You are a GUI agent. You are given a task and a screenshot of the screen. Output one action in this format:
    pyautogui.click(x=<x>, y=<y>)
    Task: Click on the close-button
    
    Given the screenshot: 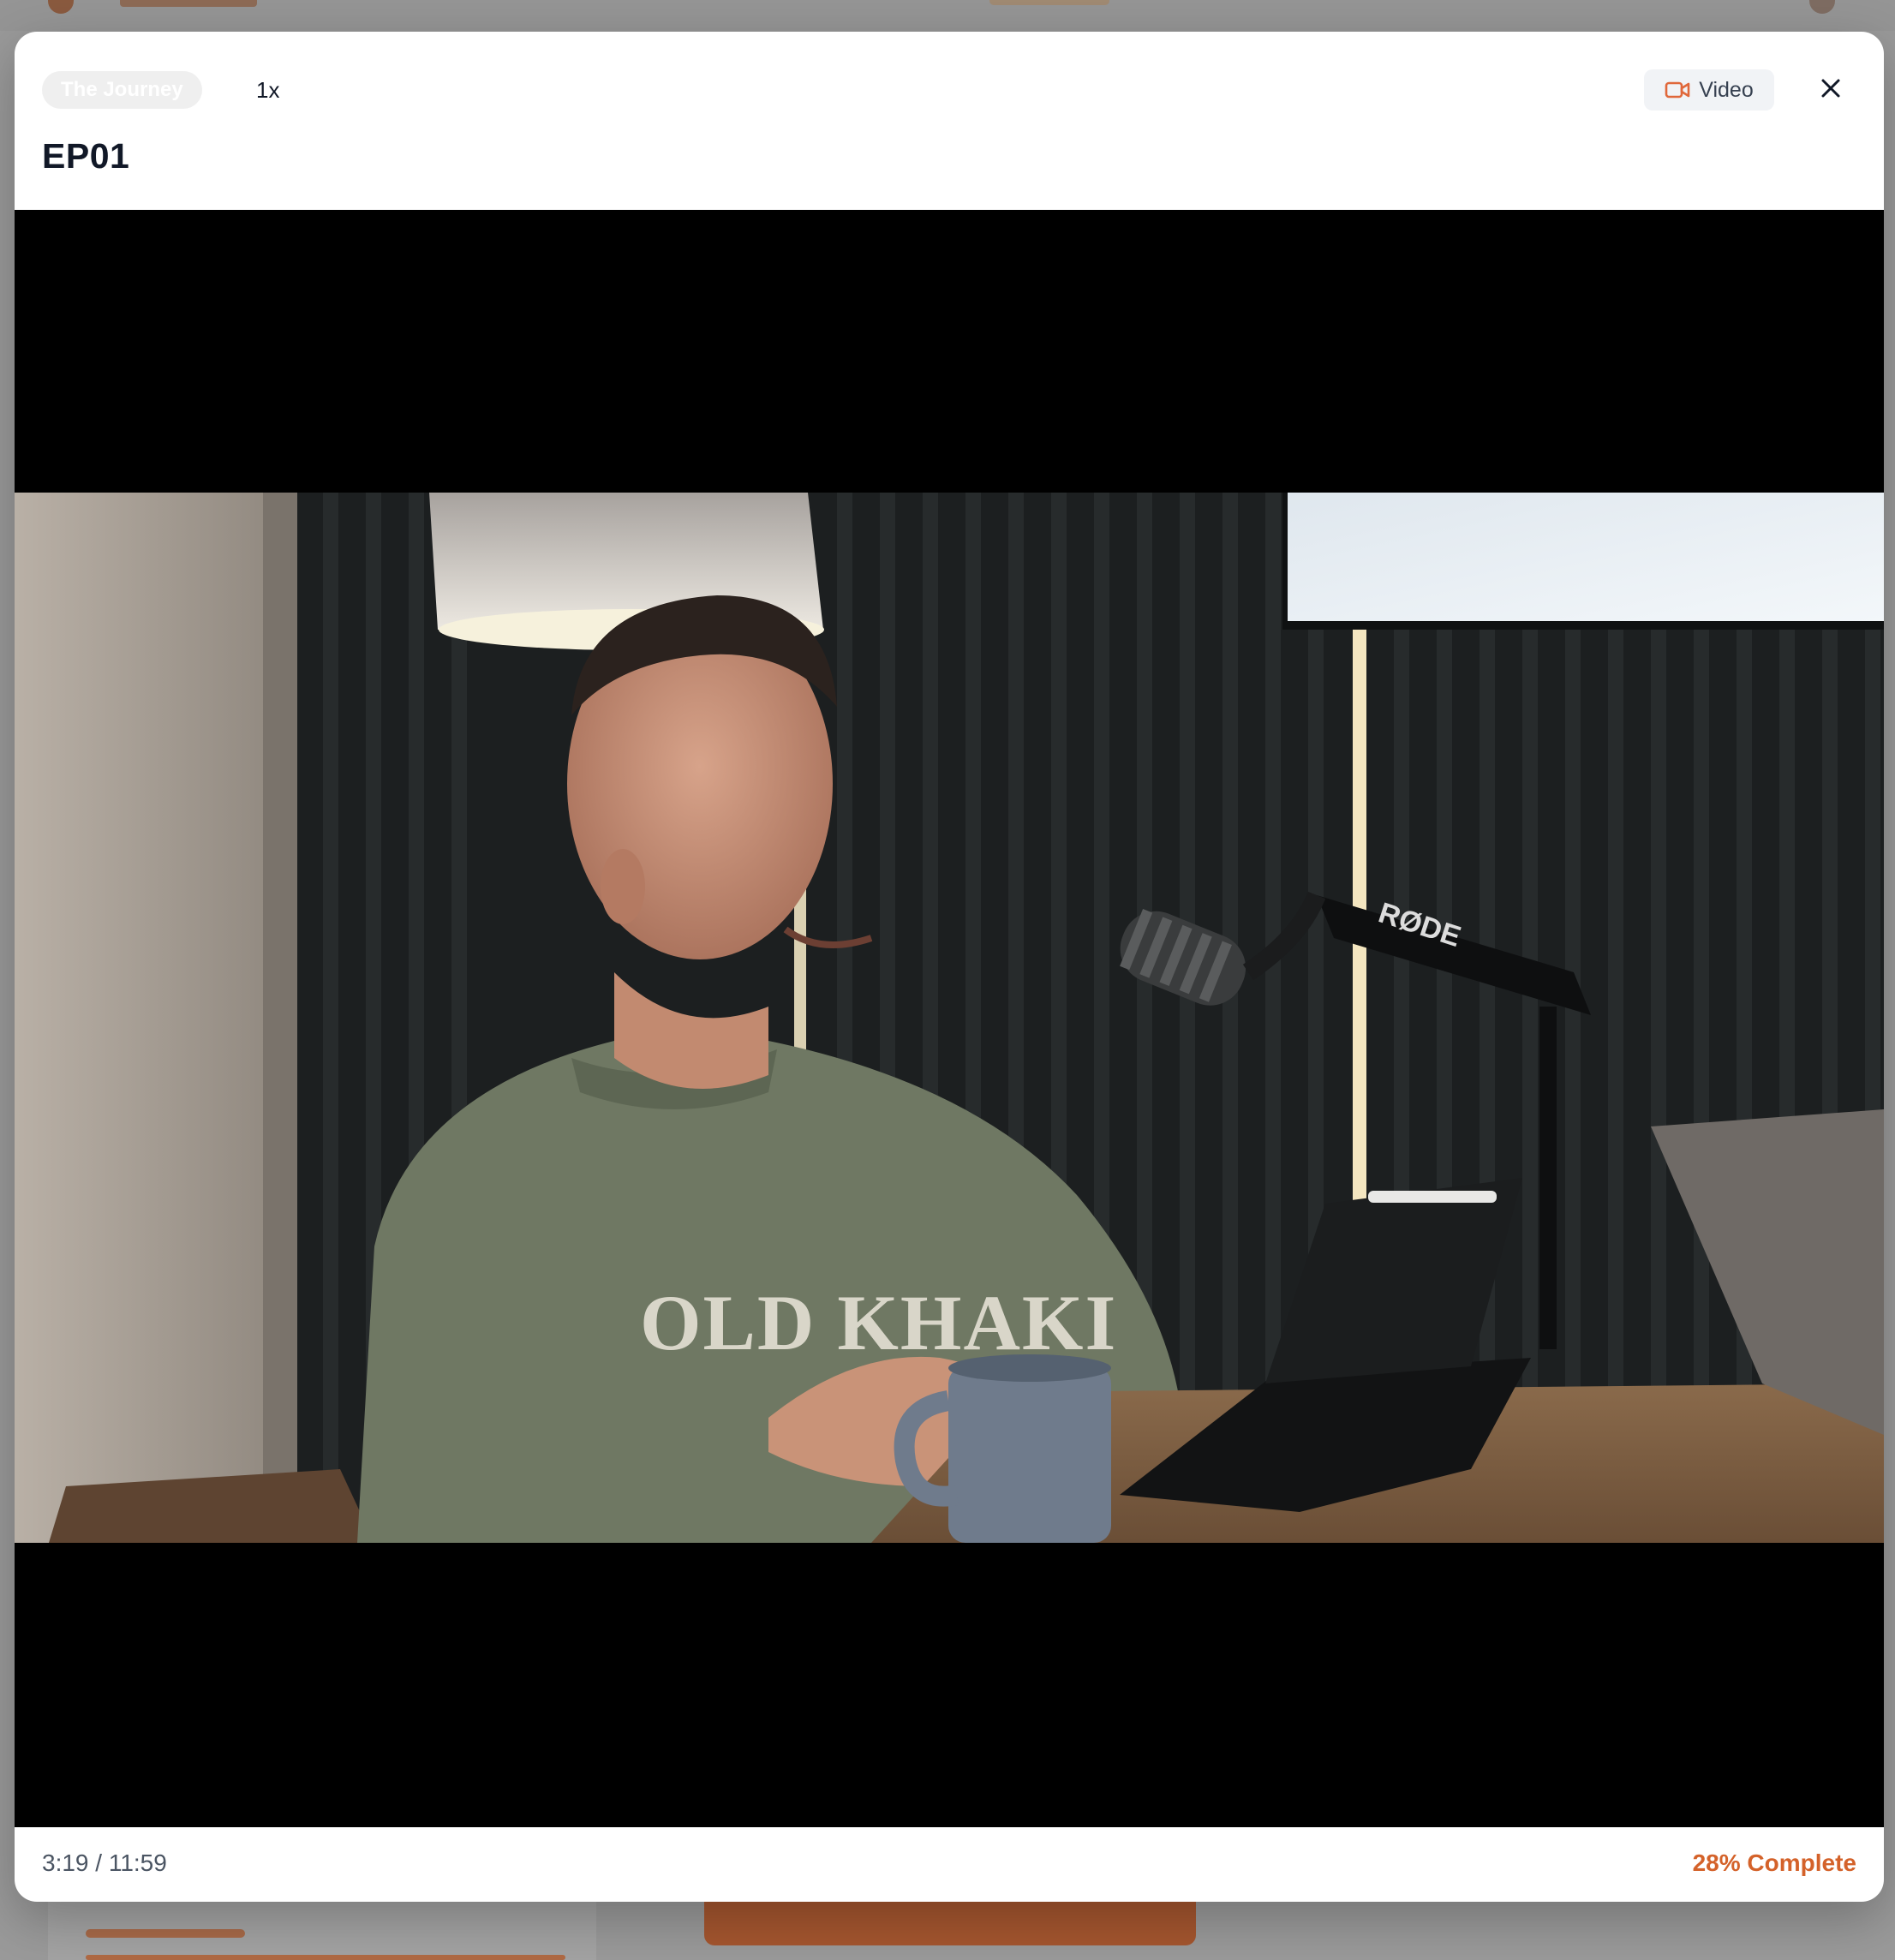 What is the action you would take?
    pyautogui.click(x=1831, y=90)
    